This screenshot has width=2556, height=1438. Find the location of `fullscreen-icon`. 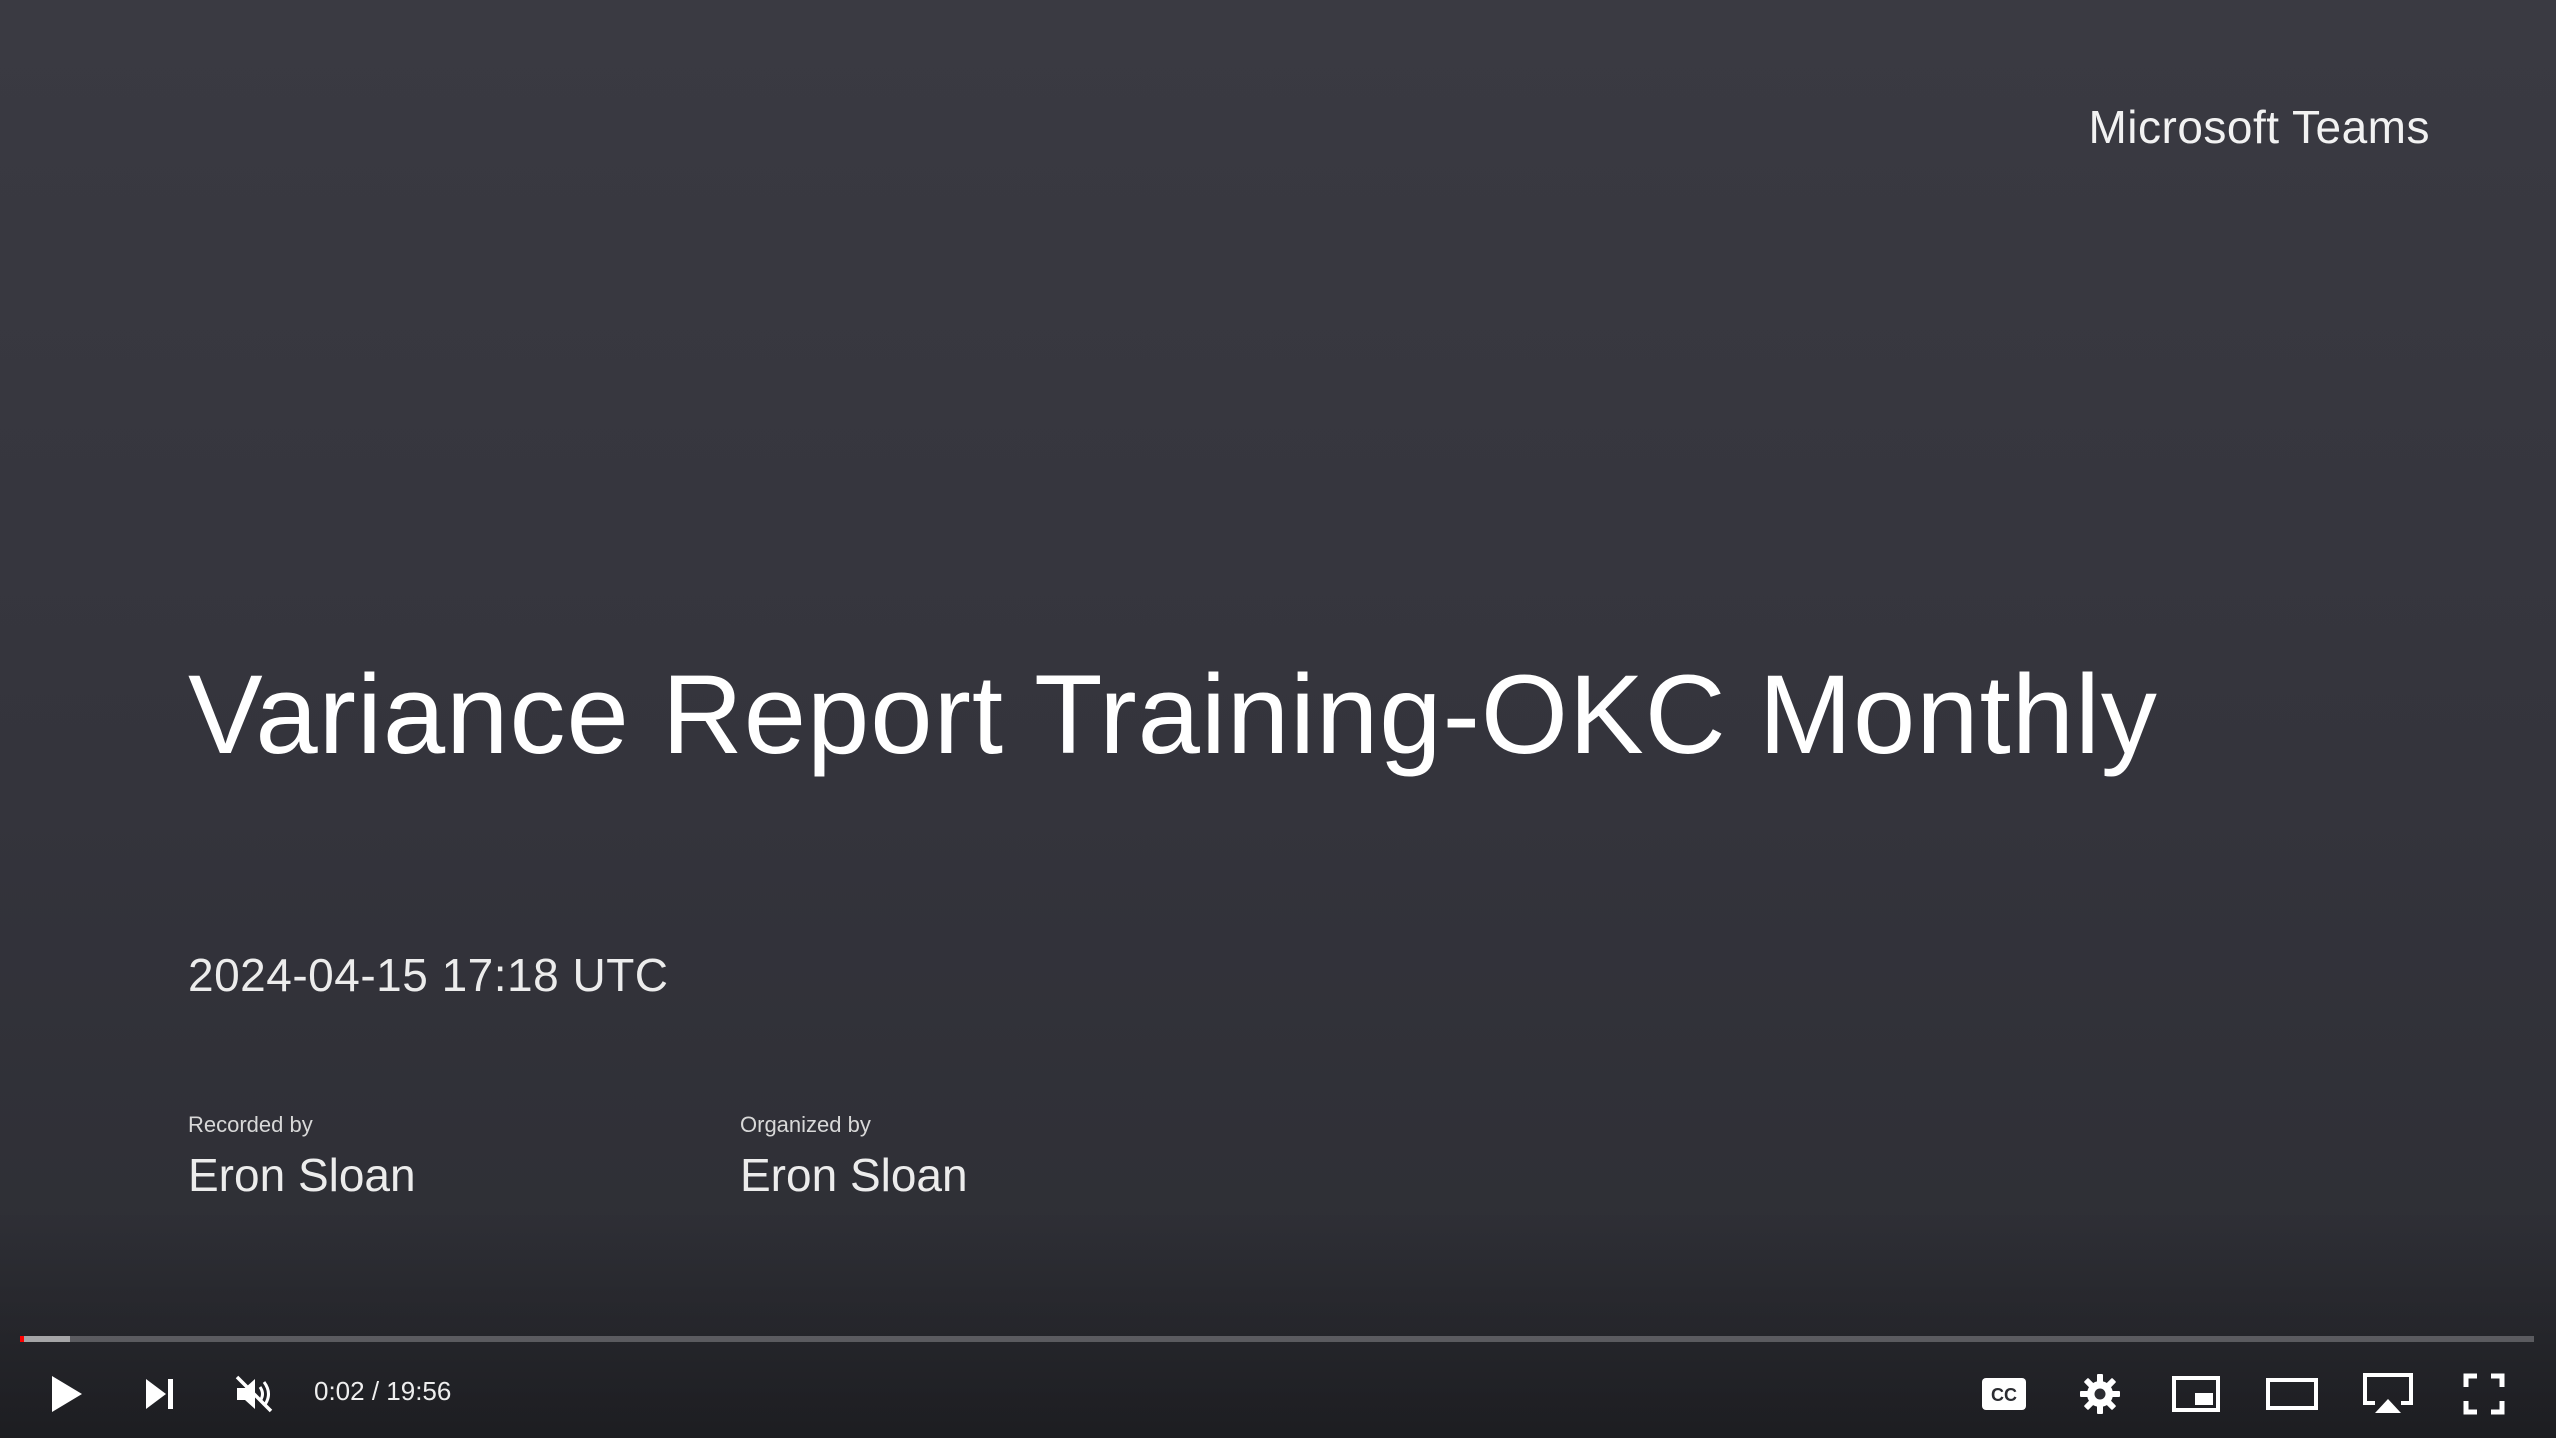

fullscreen-icon is located at coordinates (2484, 1394).